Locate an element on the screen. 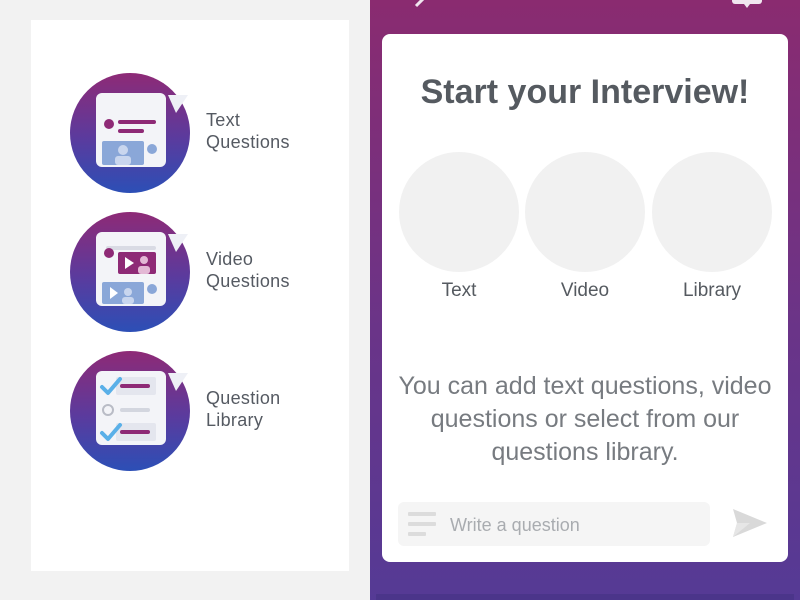 The height and width of the screenshot is (600, 800). feature-question-library: Question Library is located at coordinates (195, 411).